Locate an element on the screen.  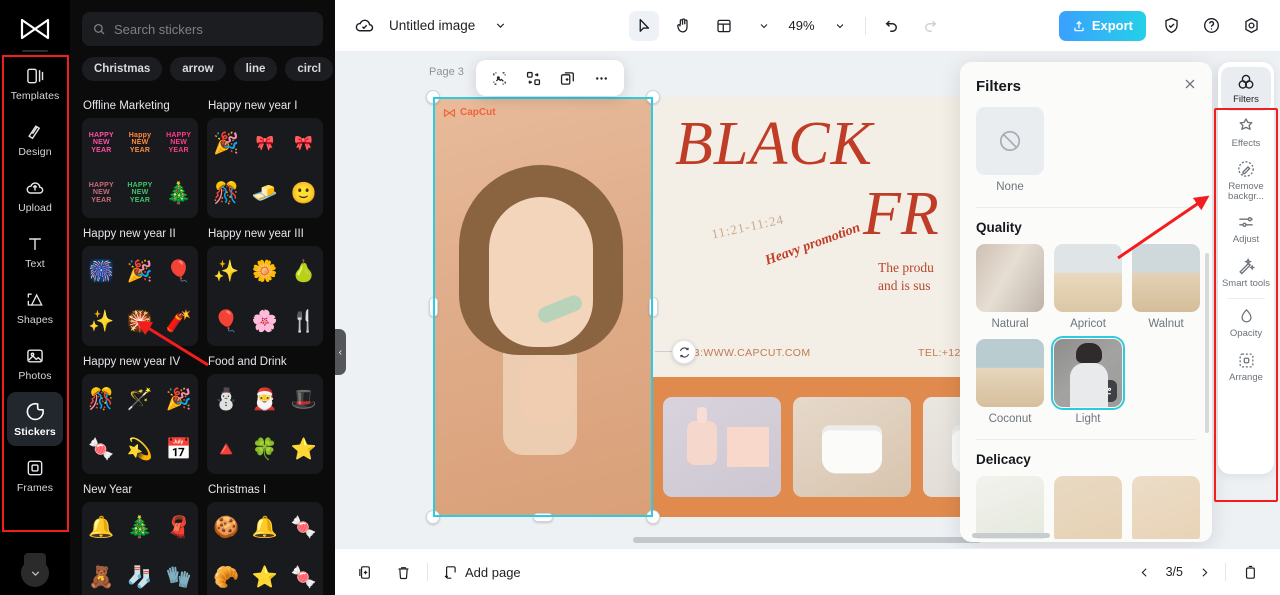
filter-item-coconut: Coconut is located at coordinates (1010, 382).